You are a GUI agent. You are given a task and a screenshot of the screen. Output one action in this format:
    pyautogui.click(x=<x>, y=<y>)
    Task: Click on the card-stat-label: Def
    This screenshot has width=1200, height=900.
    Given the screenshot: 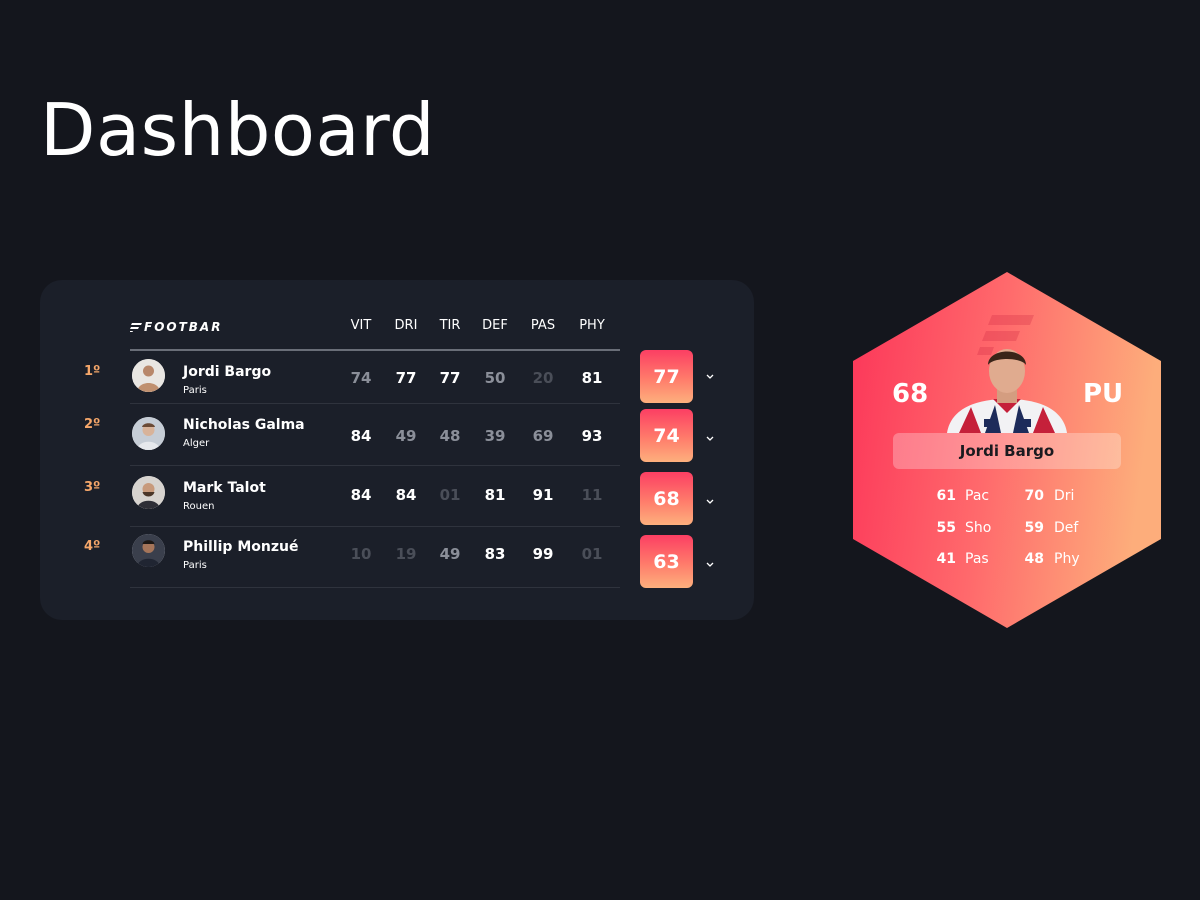 What is the action you would take?
    pyautogui.click(x=1066, y=528)
    